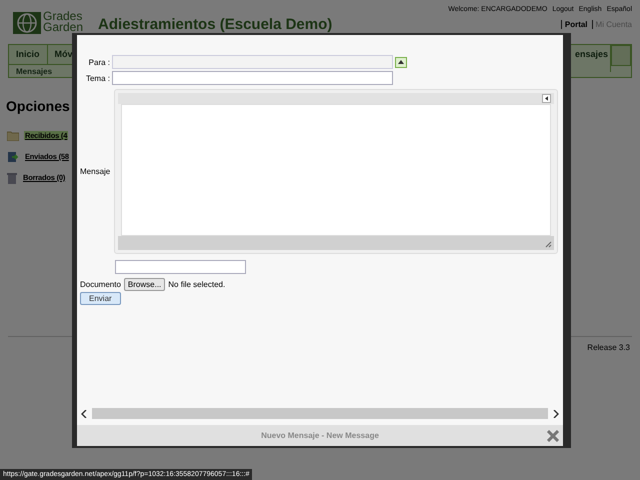 The width and height of the screenshot is (640, 480). Describe the element at coordinates (621, 55) in the screenshot. I see `nav-tab` at that location.